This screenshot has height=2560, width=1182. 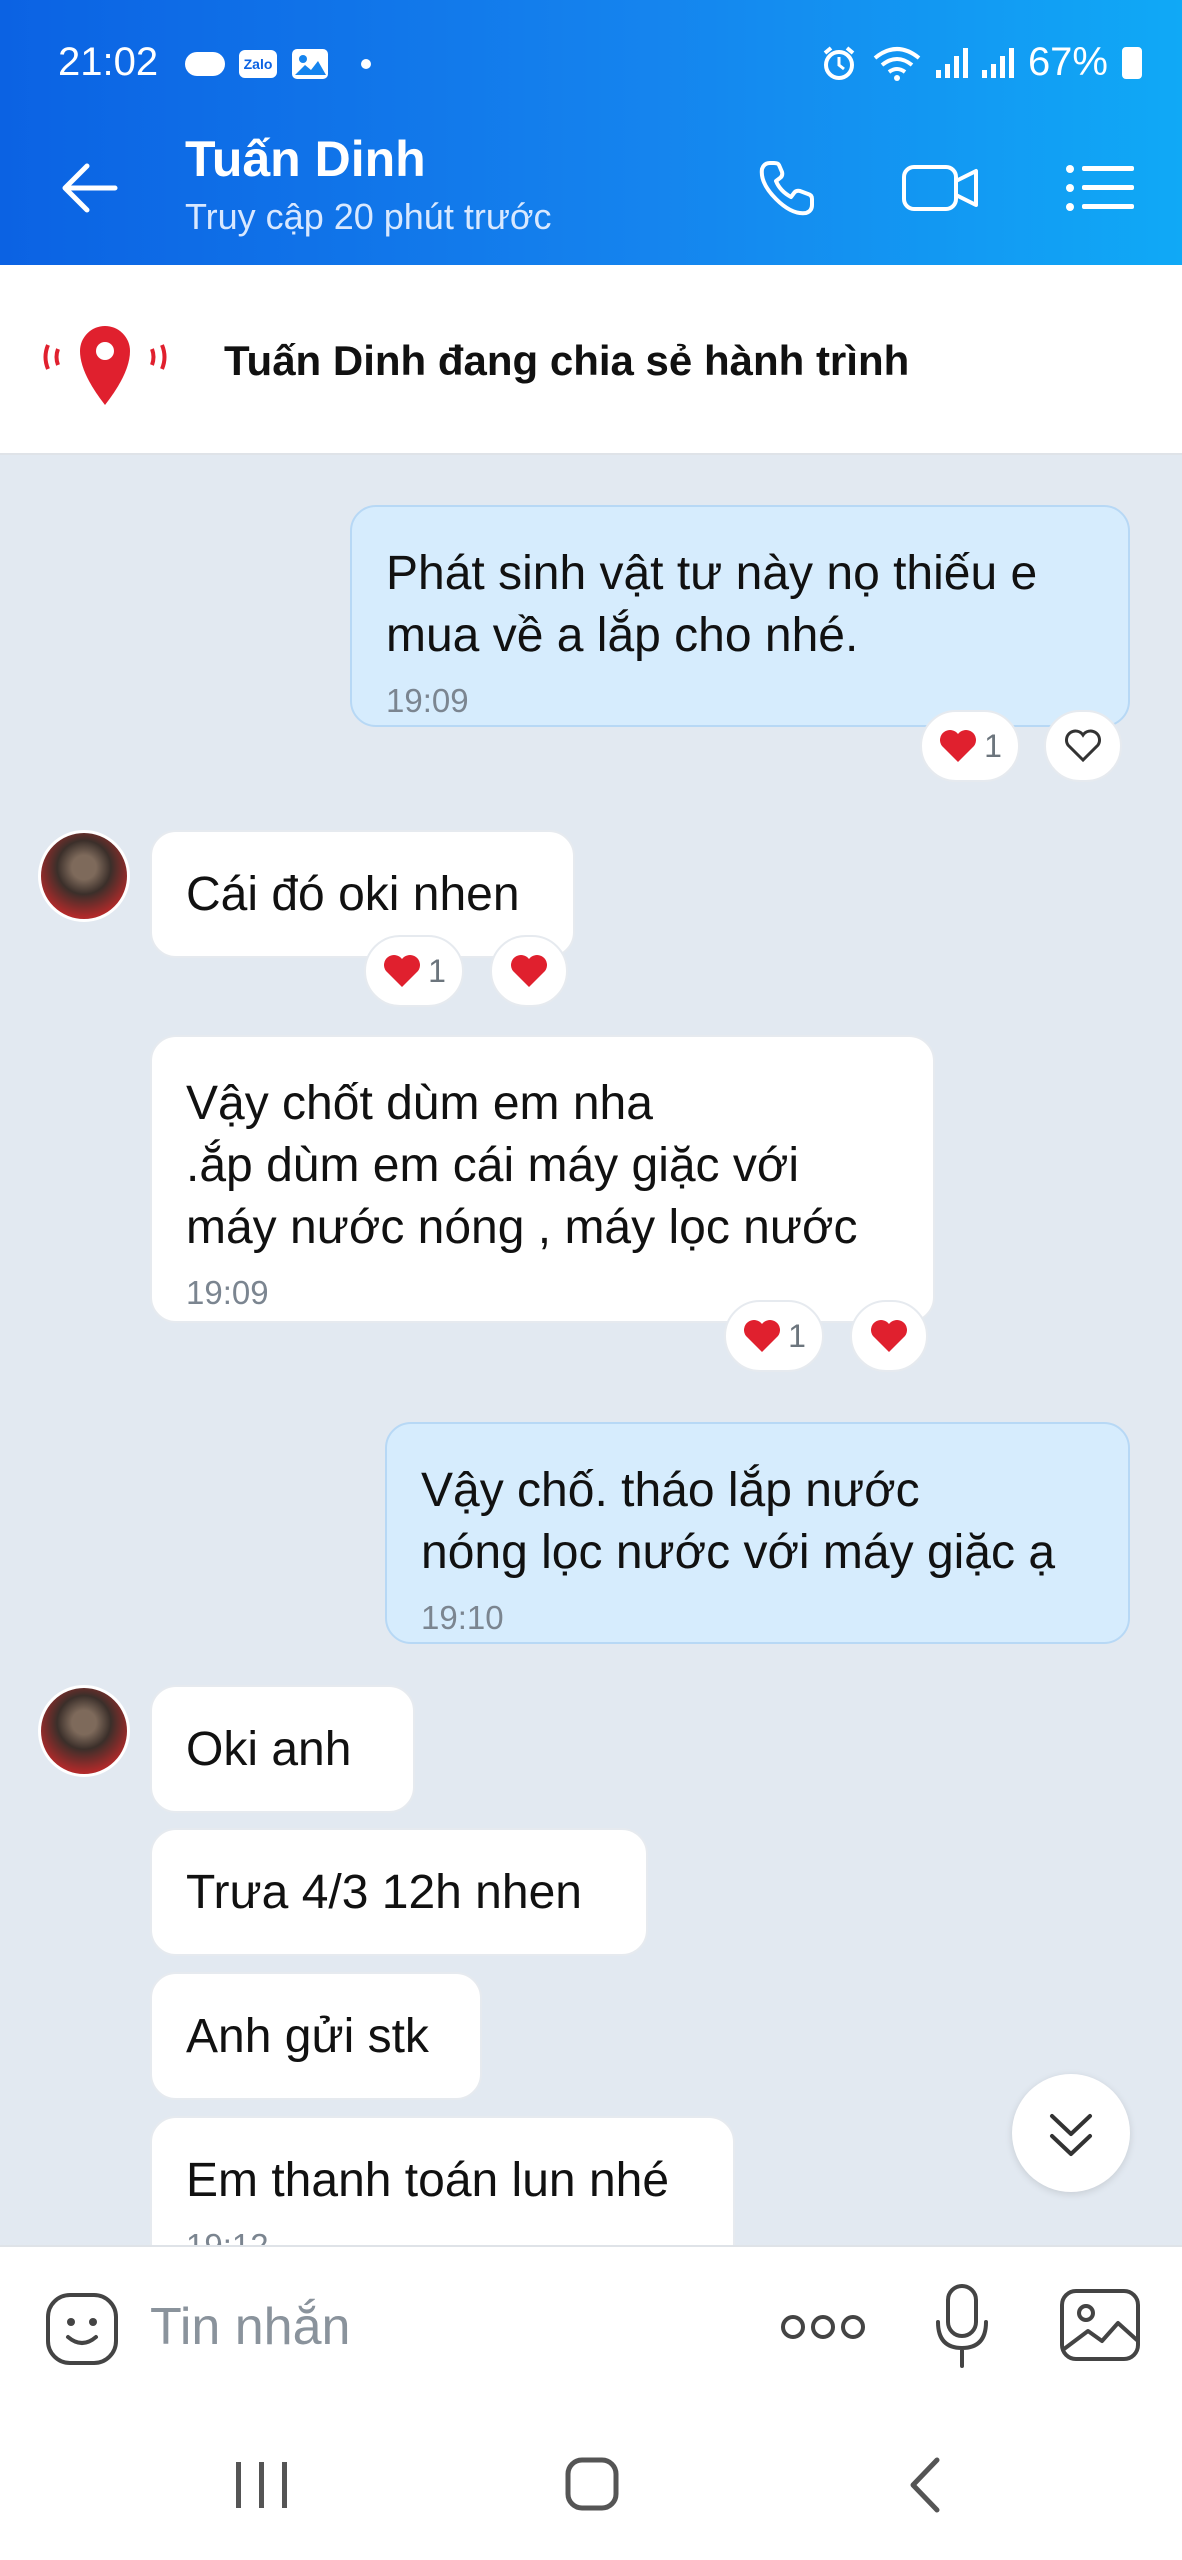 I want to click on home-icon, so click(x=592, y=2485).